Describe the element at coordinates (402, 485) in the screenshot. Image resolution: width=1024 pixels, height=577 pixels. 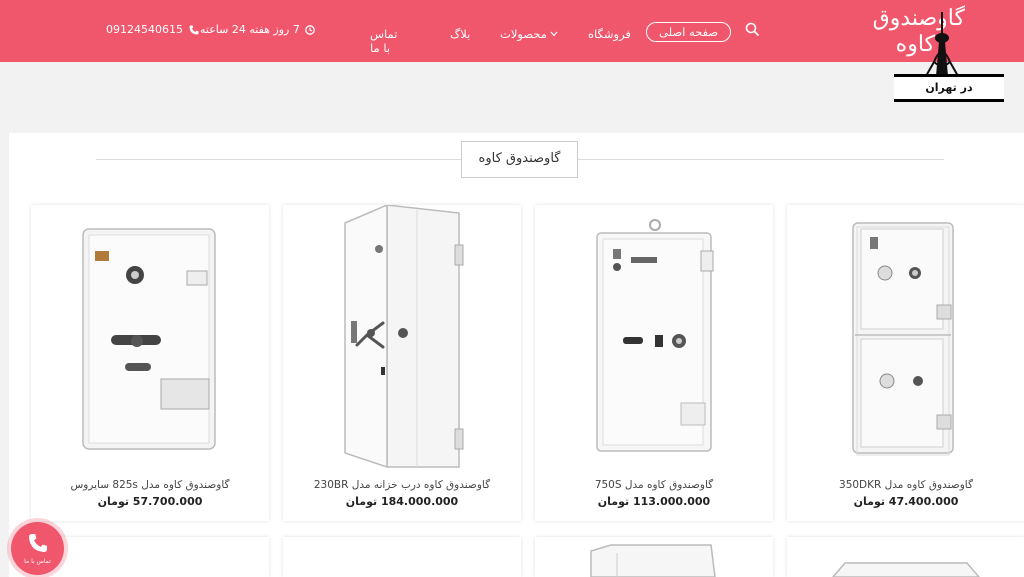
I see `product-name: گاوصندوق کاوه درب خزانه مدل 230BR` at that location.